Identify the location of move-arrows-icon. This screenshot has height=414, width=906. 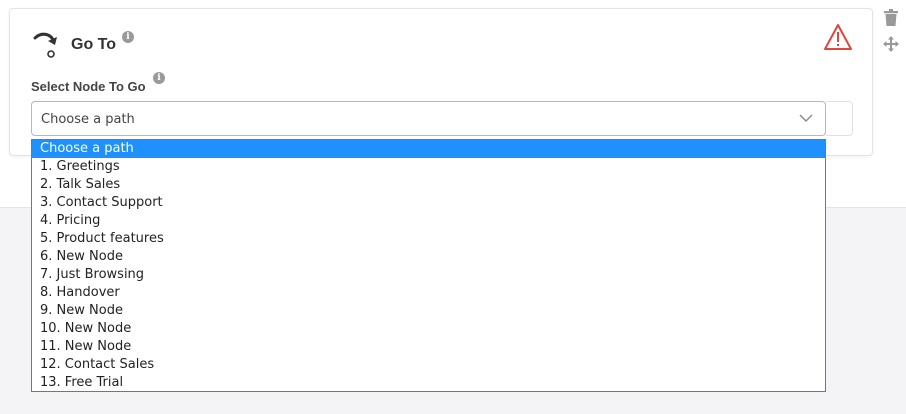
(891, 44).